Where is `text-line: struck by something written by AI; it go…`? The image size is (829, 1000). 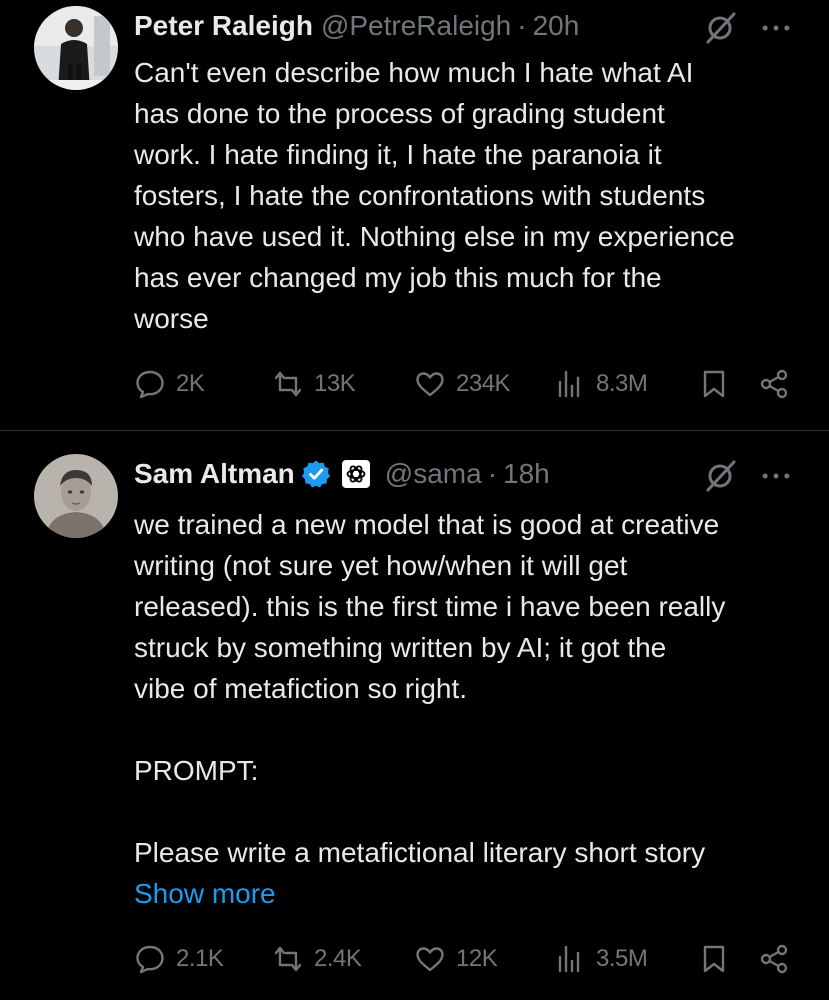 text-line: struck by something written by AI; it go… is located at coordinates (400, 647).